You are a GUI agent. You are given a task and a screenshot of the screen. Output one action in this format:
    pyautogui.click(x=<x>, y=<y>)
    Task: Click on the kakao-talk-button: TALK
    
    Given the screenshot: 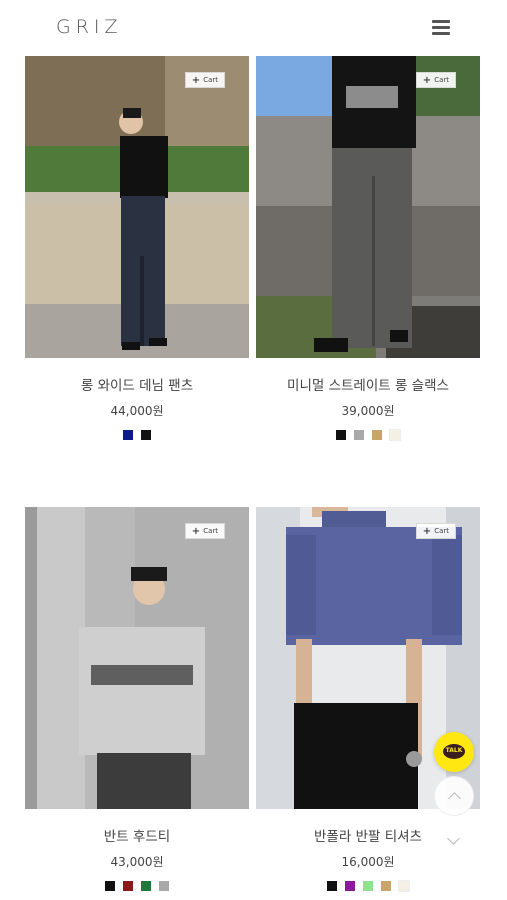 What is the action you would take?
    pyautogui.click(x=454, y=752)
    